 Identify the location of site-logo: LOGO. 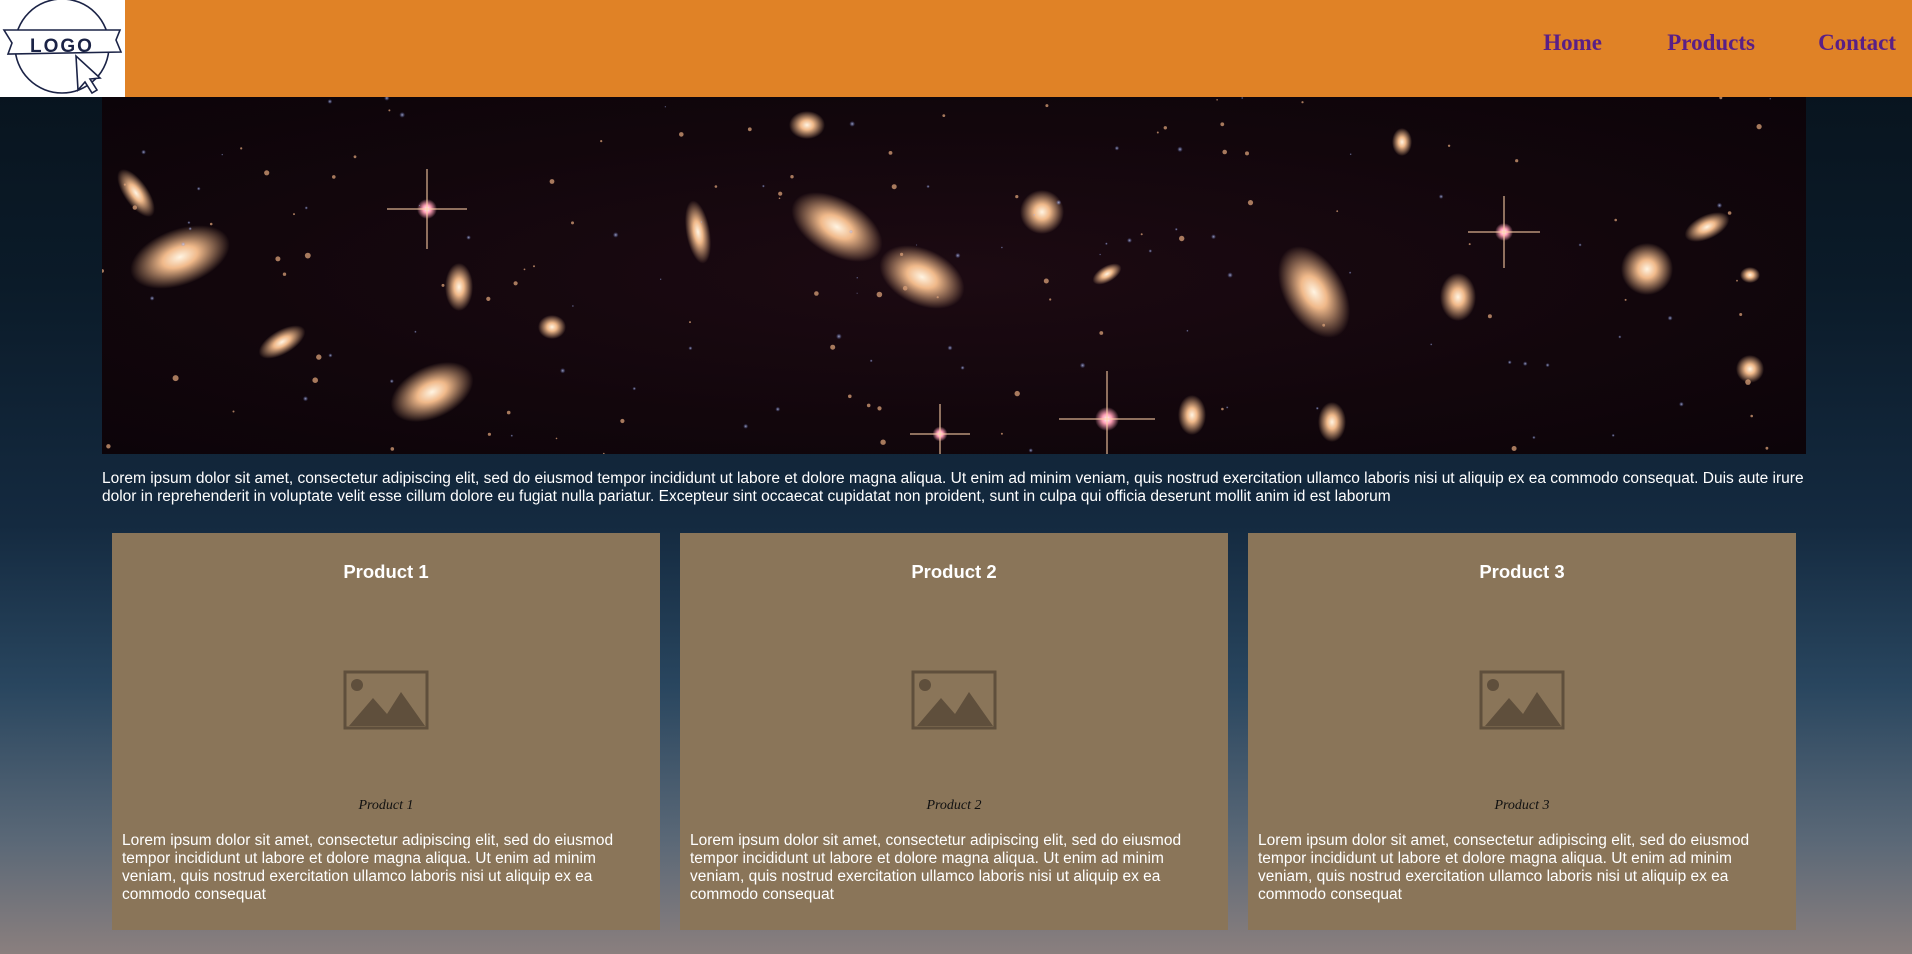
(62, 48).